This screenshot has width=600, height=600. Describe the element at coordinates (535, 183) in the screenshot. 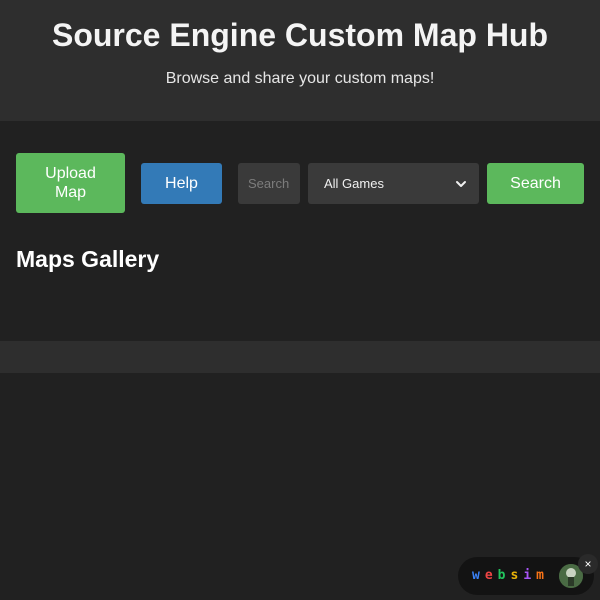

I see `search-button: Search` at that location.